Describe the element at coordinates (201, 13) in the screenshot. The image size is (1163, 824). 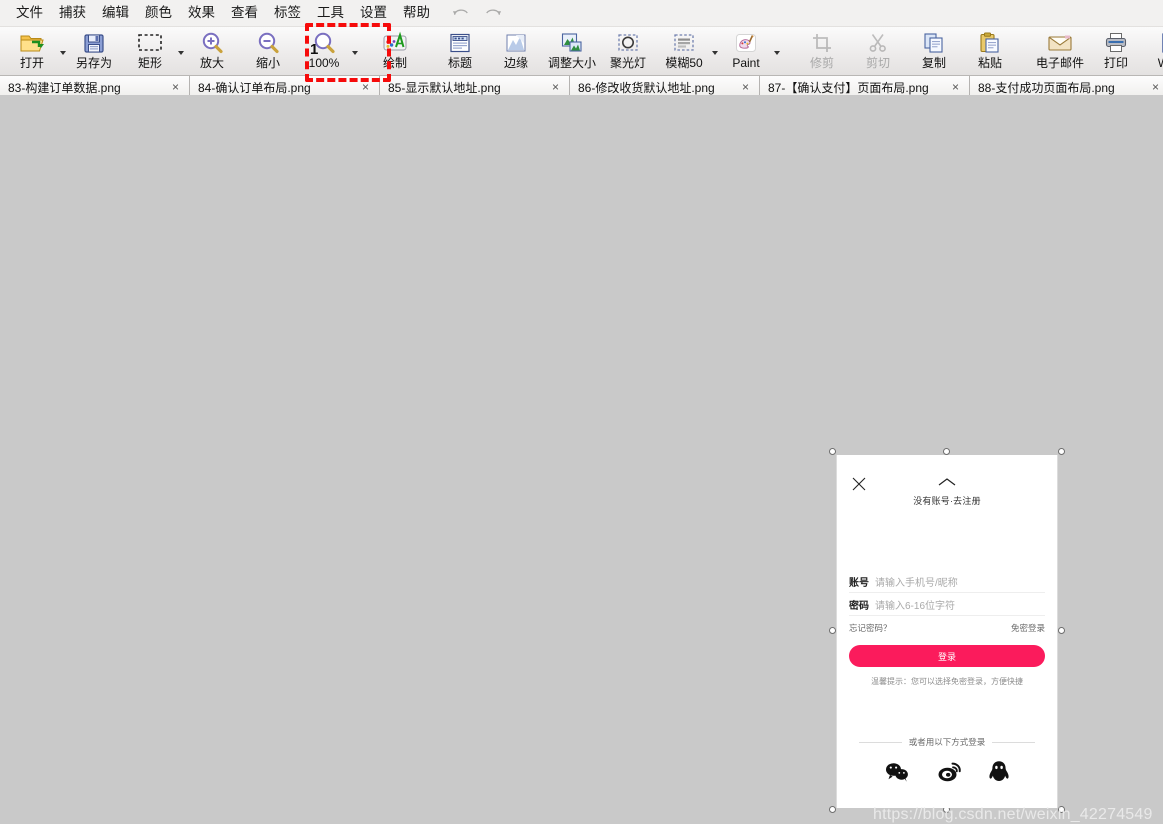
I see `menu-item-effects: 效果` at that location.